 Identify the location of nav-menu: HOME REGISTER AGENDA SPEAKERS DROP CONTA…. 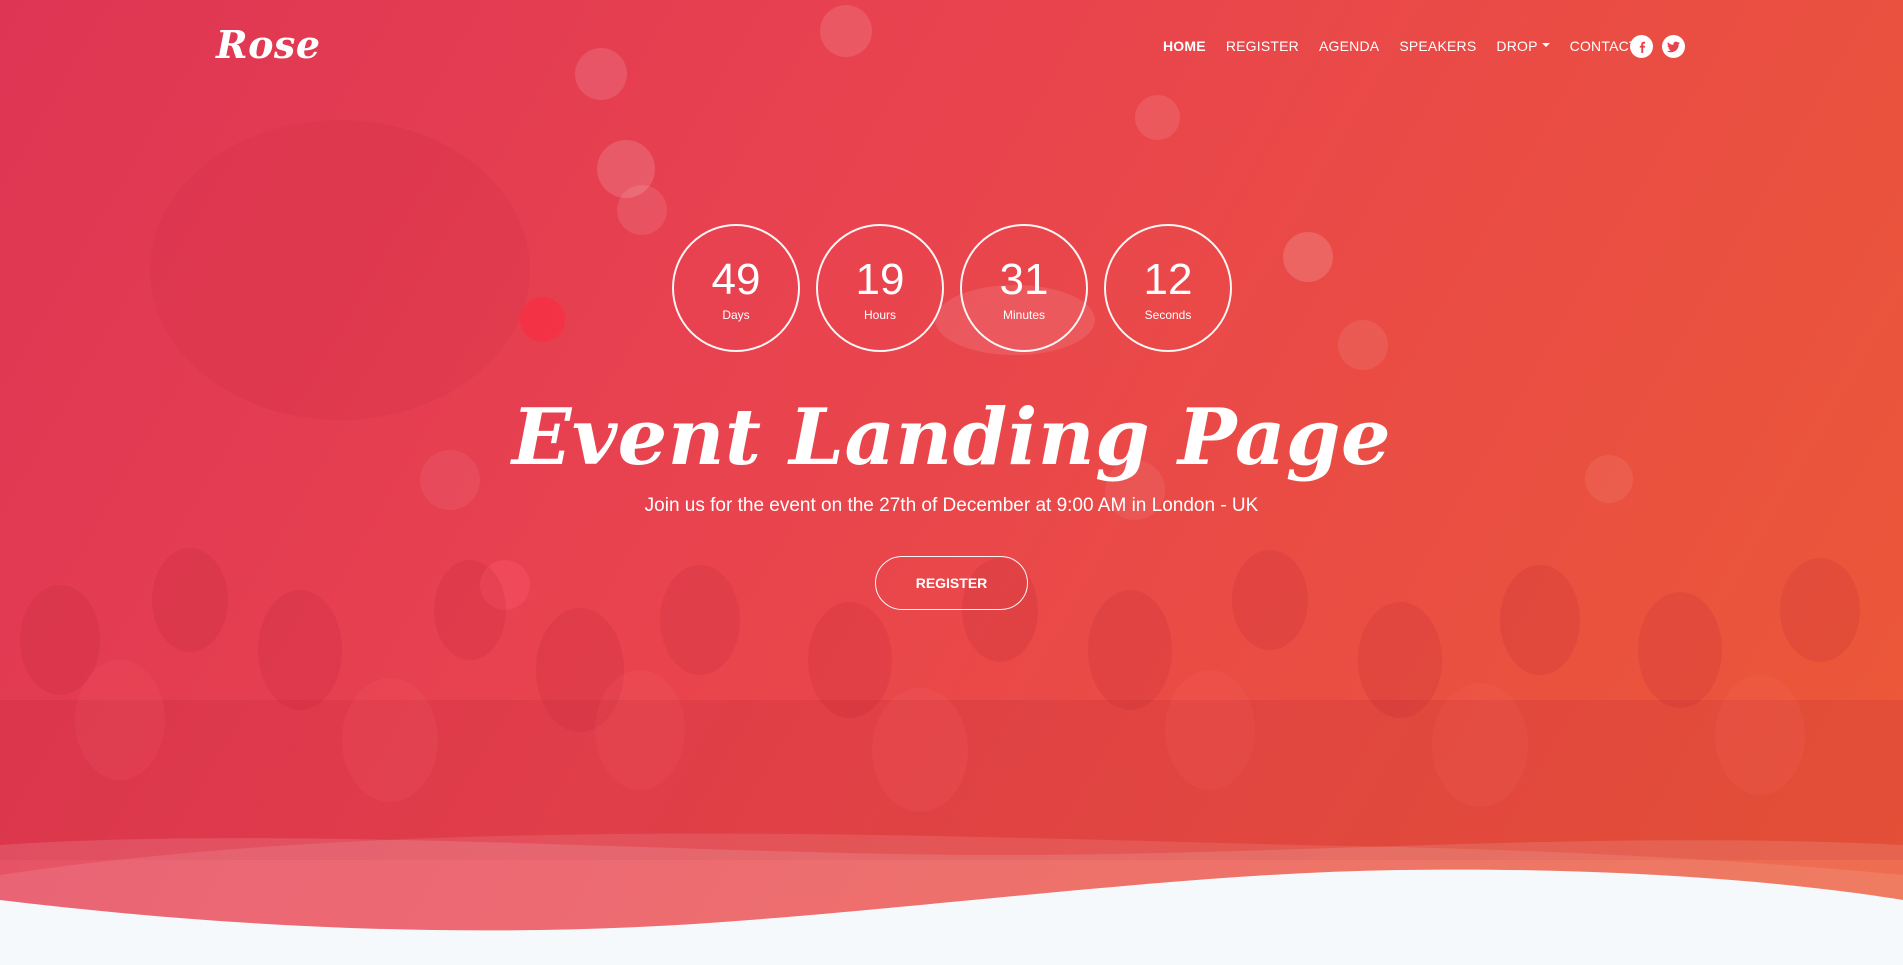
(1400, 46).